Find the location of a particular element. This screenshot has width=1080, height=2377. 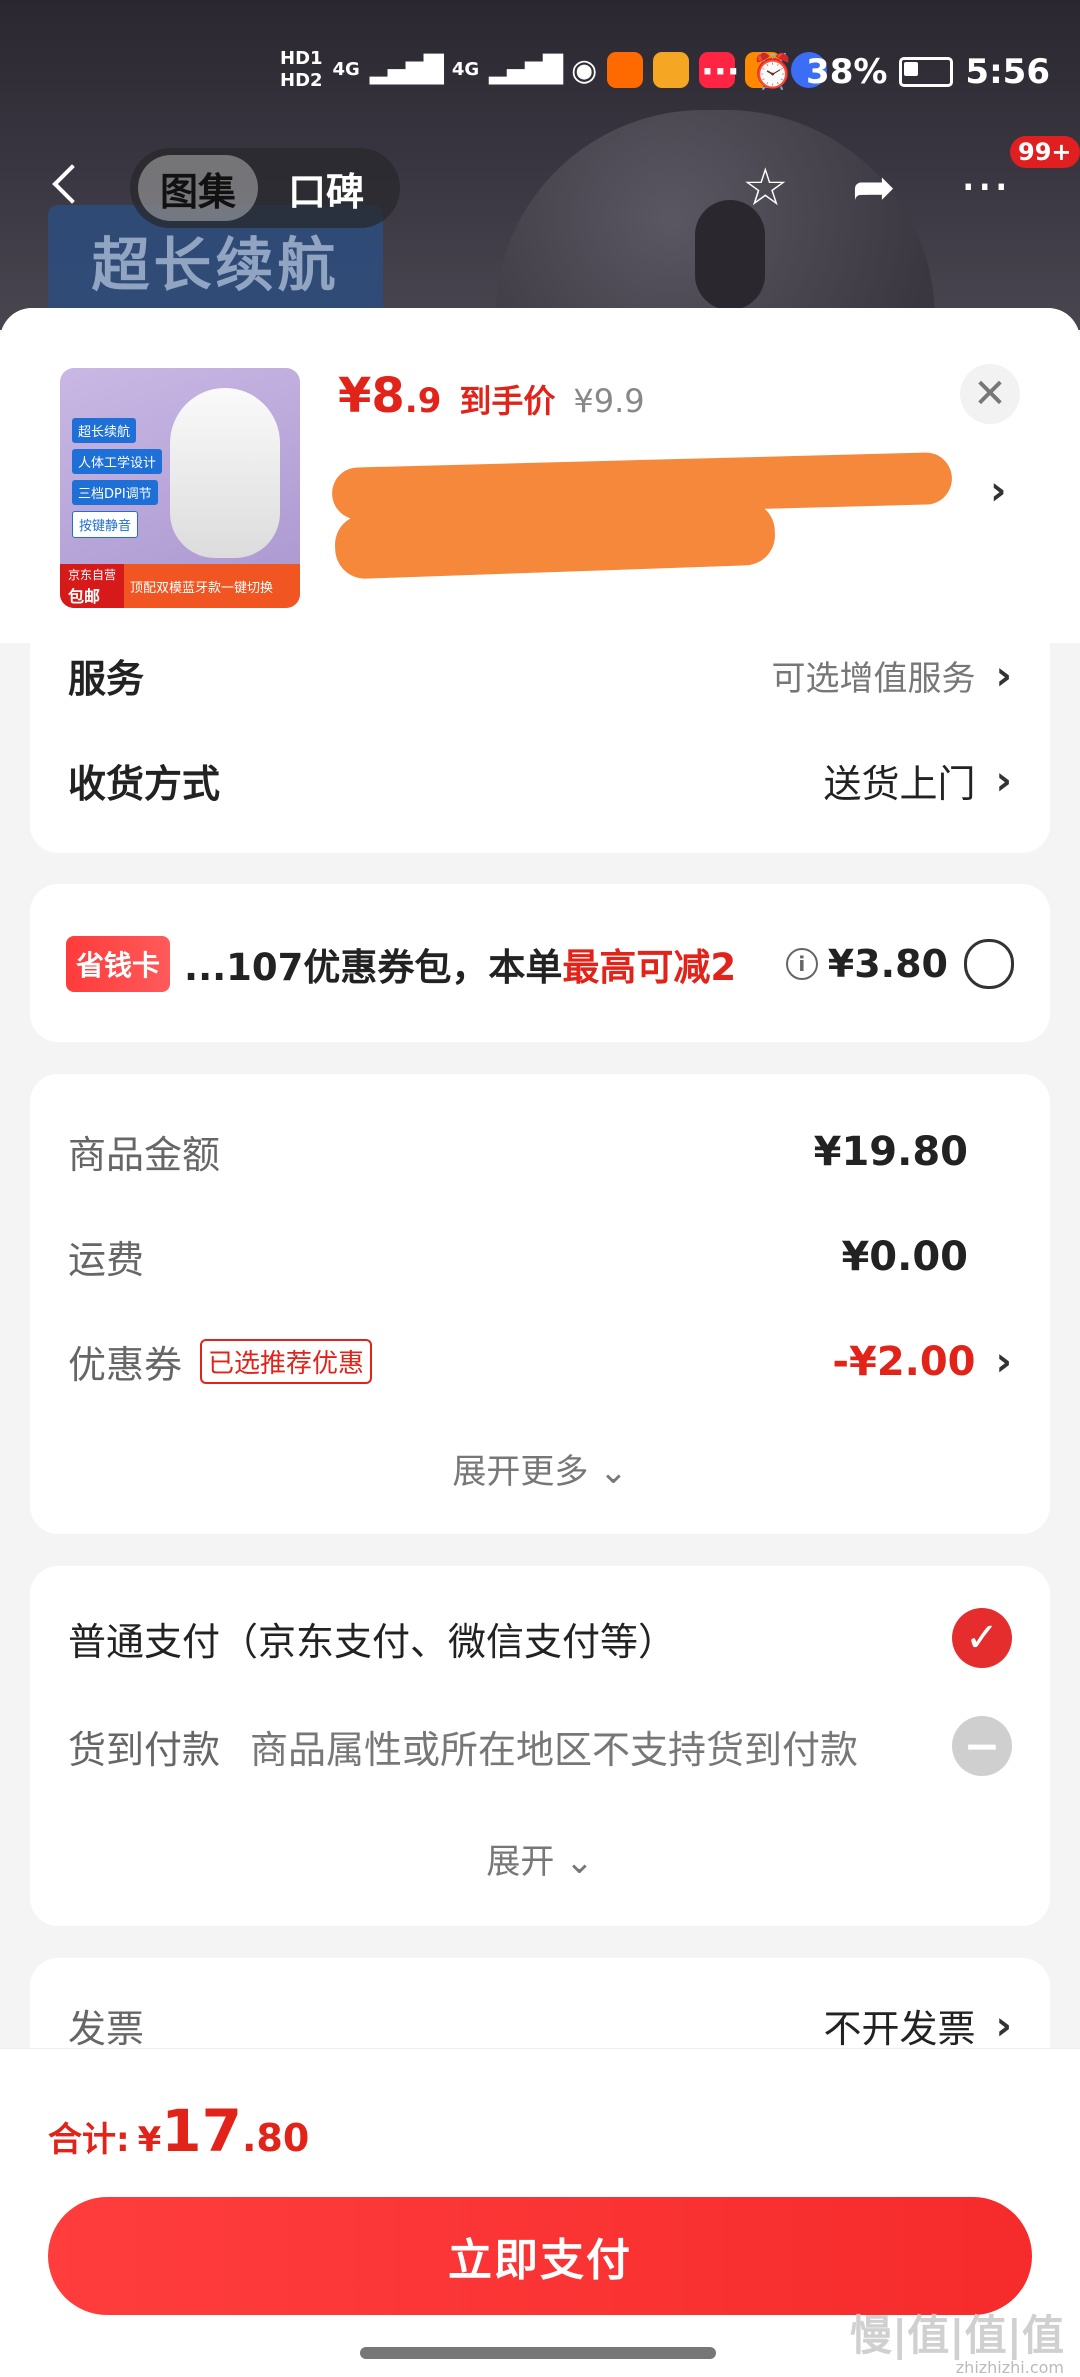

original-price: ¥9.9 is located at coordinates (609, 401).